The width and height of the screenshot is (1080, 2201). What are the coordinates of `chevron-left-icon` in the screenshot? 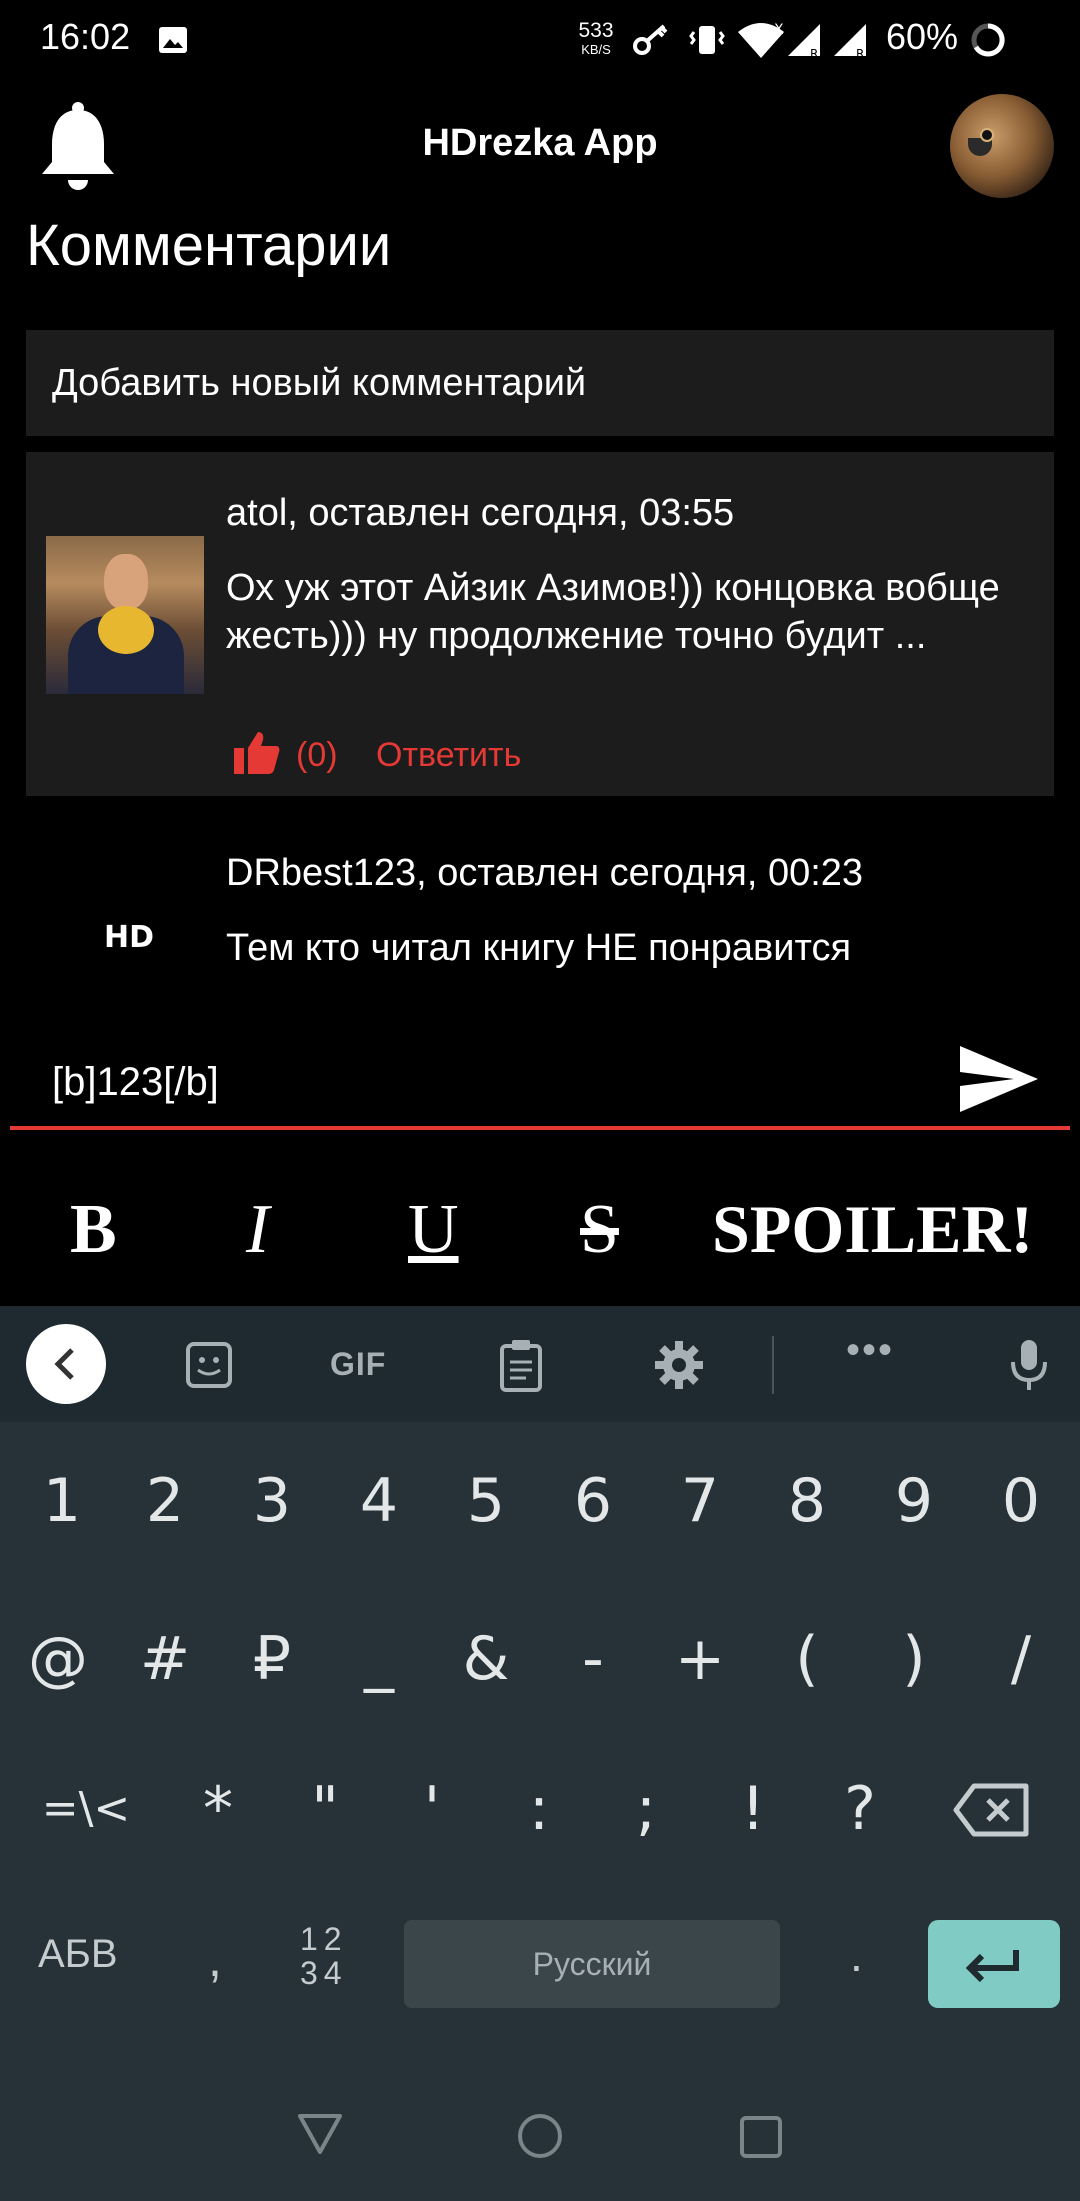 It's located at (64, 1364).